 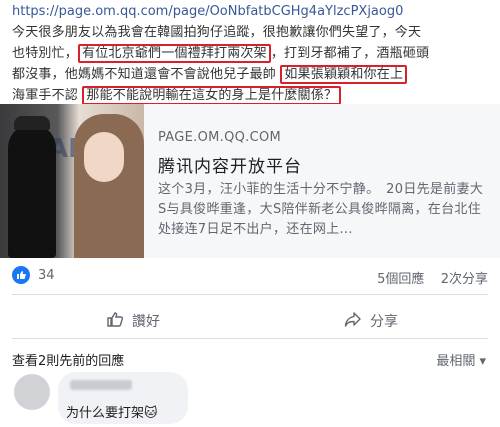 What do you see at coordinates (68, 359) in the screenshot?
I see `view-previous-replies: 查看2則先前的回應` at bounding box center [68, 359].